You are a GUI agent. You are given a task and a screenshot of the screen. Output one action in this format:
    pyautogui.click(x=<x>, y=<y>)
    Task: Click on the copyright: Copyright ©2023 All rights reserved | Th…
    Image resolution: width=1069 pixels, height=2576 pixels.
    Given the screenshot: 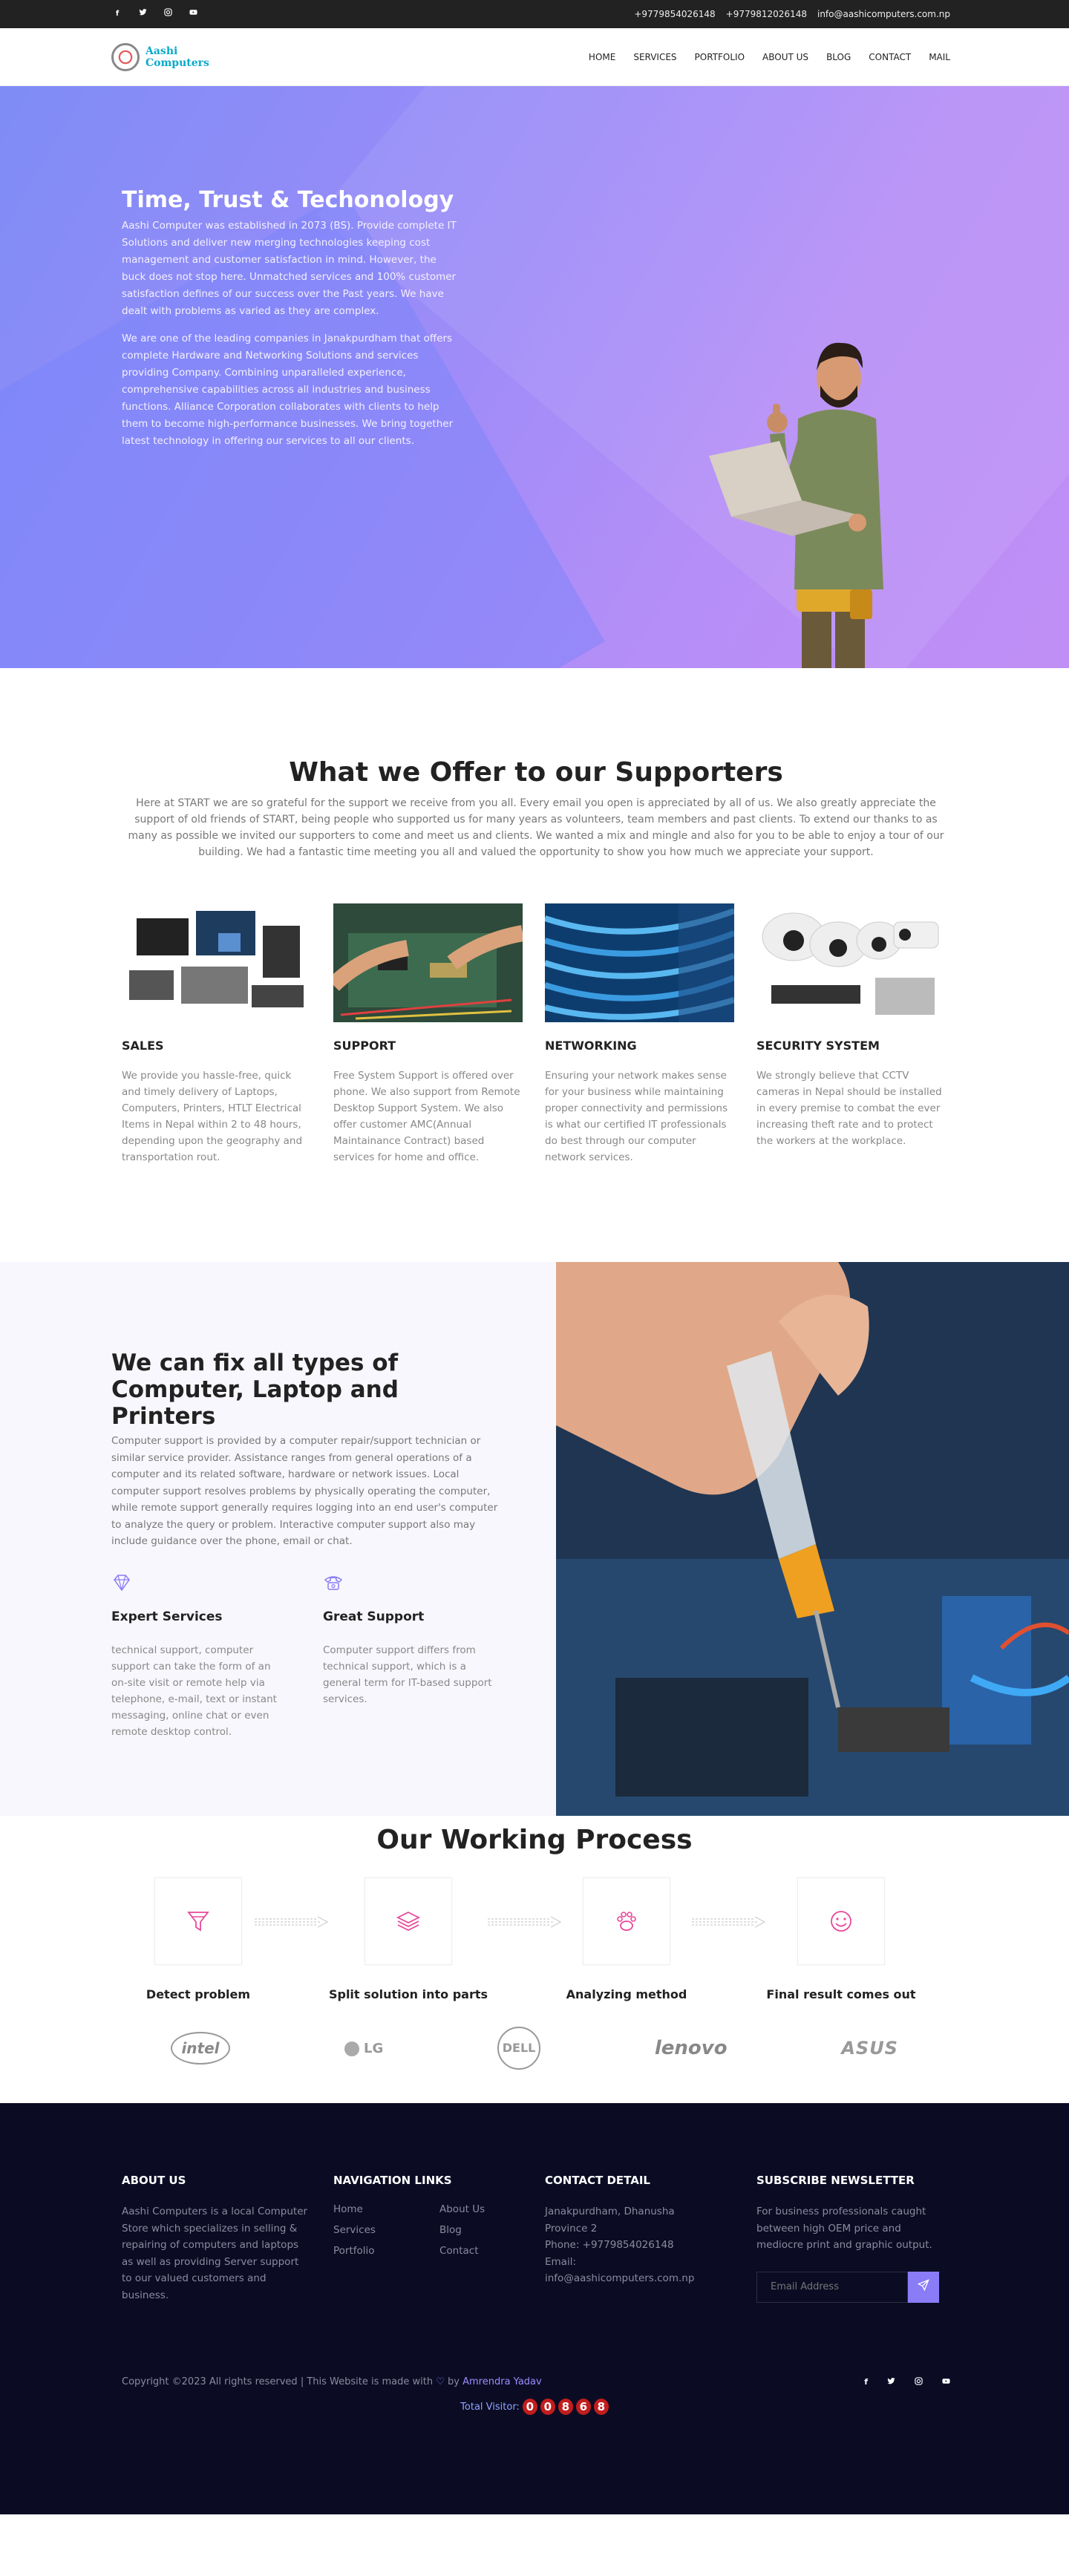 What is the action you would take?
    pyautogui.click(x=332, y=2381)
    